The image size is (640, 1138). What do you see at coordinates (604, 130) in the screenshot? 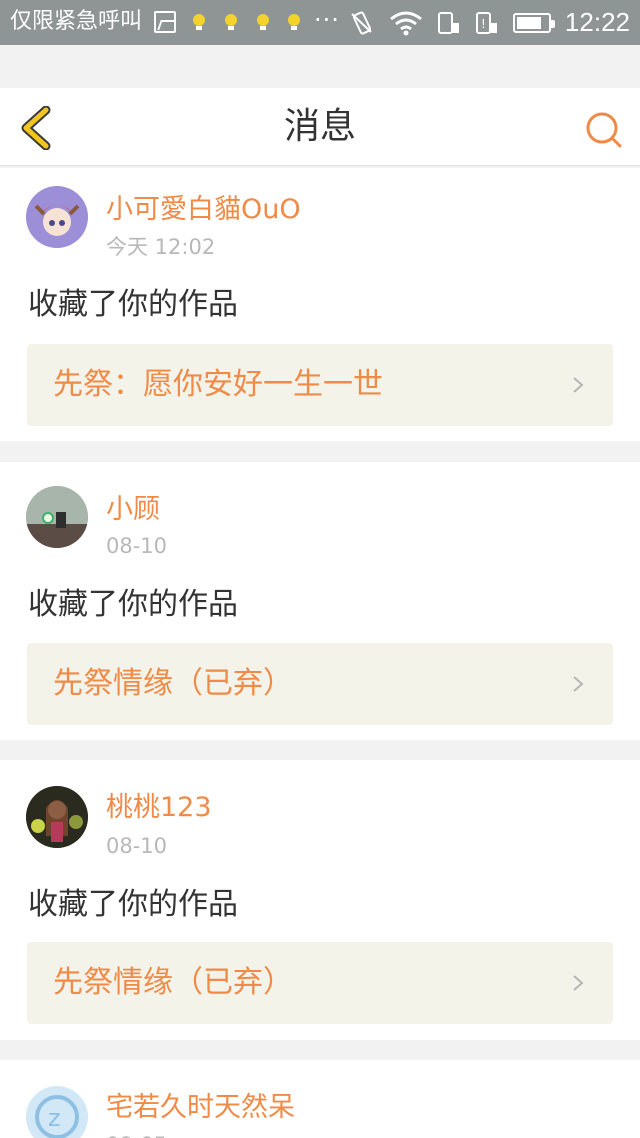
I see `search-icon` at bounding box center [604, 130].